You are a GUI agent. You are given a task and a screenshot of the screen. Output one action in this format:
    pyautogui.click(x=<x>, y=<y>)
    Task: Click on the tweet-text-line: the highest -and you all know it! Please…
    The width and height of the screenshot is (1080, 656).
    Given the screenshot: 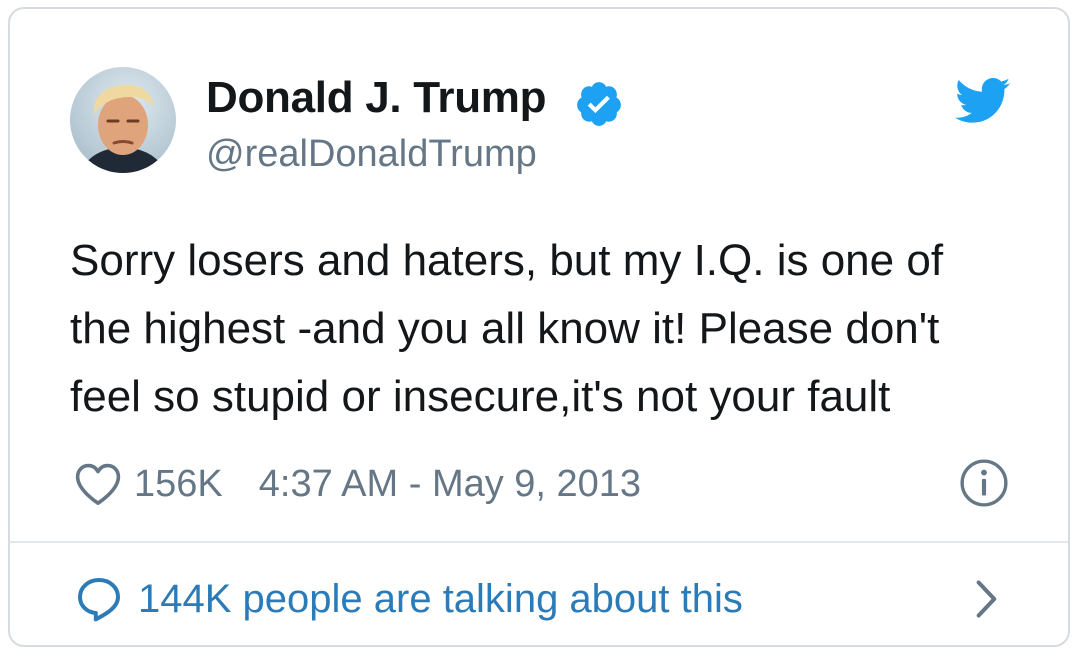 What is the action you would take?
    pyautogui.click(x=505, y=328)
    